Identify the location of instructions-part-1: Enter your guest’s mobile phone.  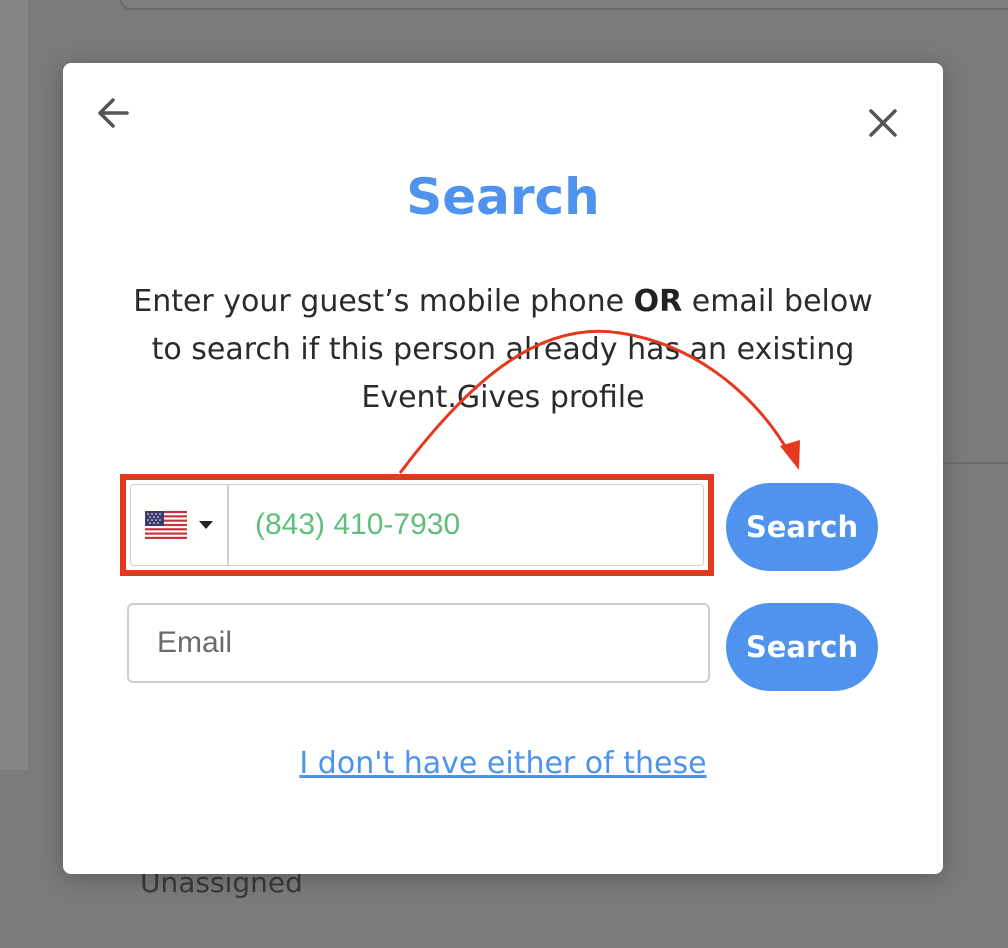
(383, 301).